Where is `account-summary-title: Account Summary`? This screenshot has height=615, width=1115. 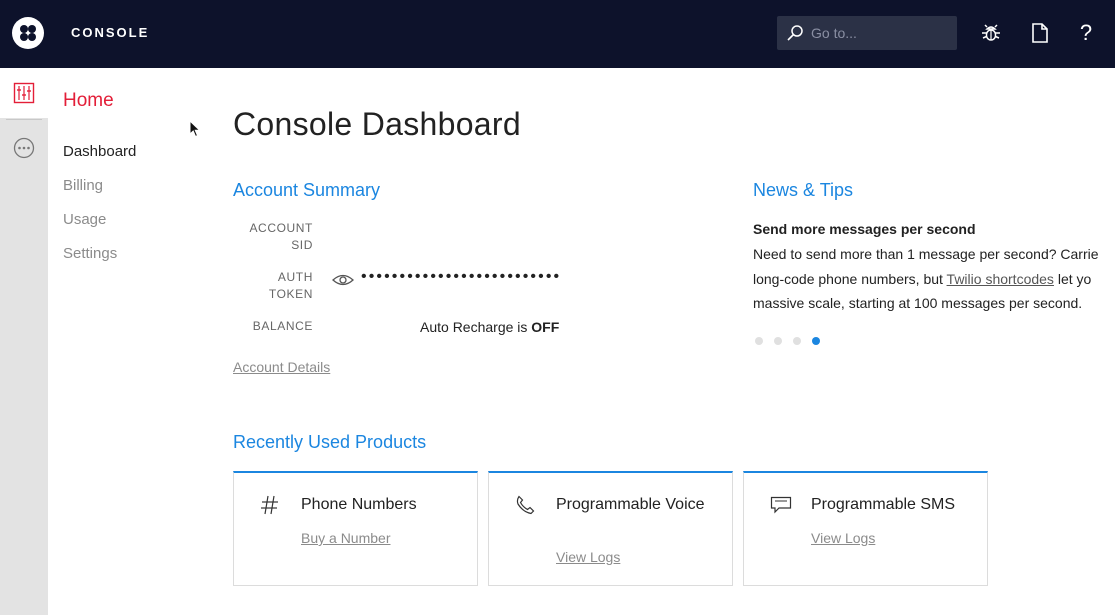
account-summary-title: Account Summary is located at coordinates (307, 190).